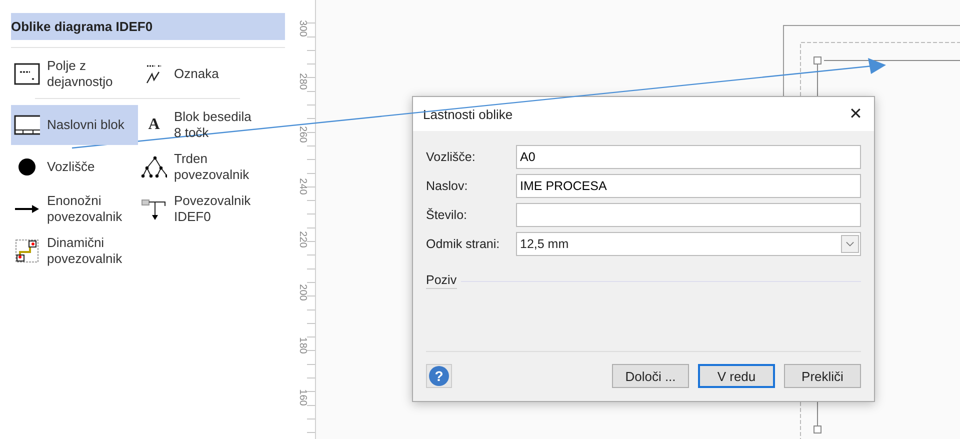  I want to click on squiggle-icon, so click(154, 74).